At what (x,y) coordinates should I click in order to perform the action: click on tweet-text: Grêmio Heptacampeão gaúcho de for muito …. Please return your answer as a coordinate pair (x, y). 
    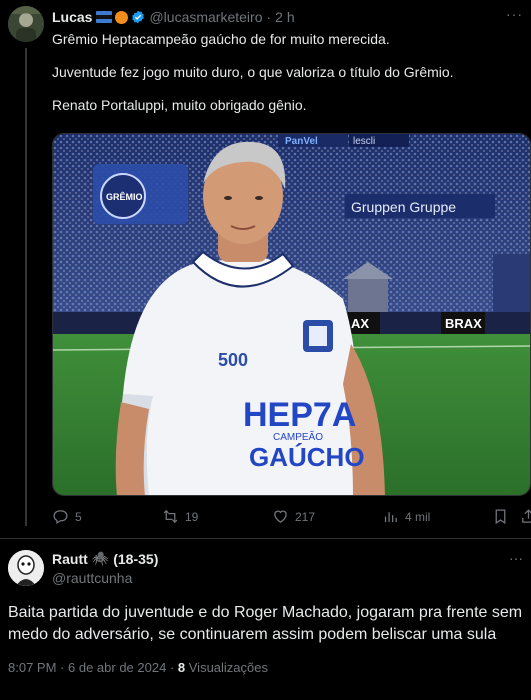
    Looking at the image, I should click on (287, 79).